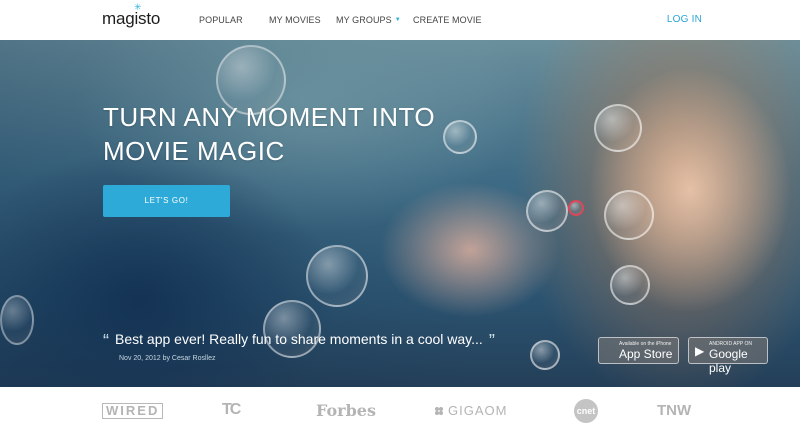 The height and width of the screenshot is (434, 800). Describe the element at coordinates (730, 344) in the screenshot. I see `google-play-small-text: ANDROID APP ON` at that location.